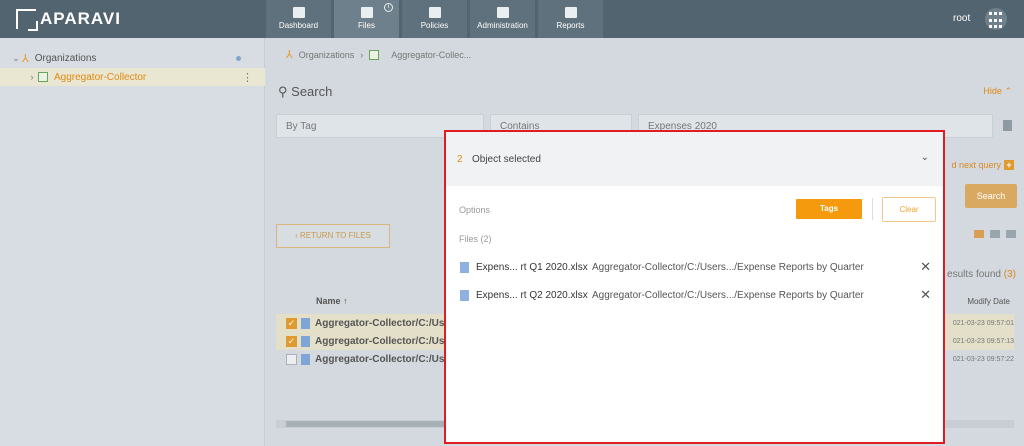 The width and height of the screenshot is (1024, 446). What do you see at coordinates (1011, 234) in the screenshot?
I see `tile-view-icon` at bounding box center [1011, 234].